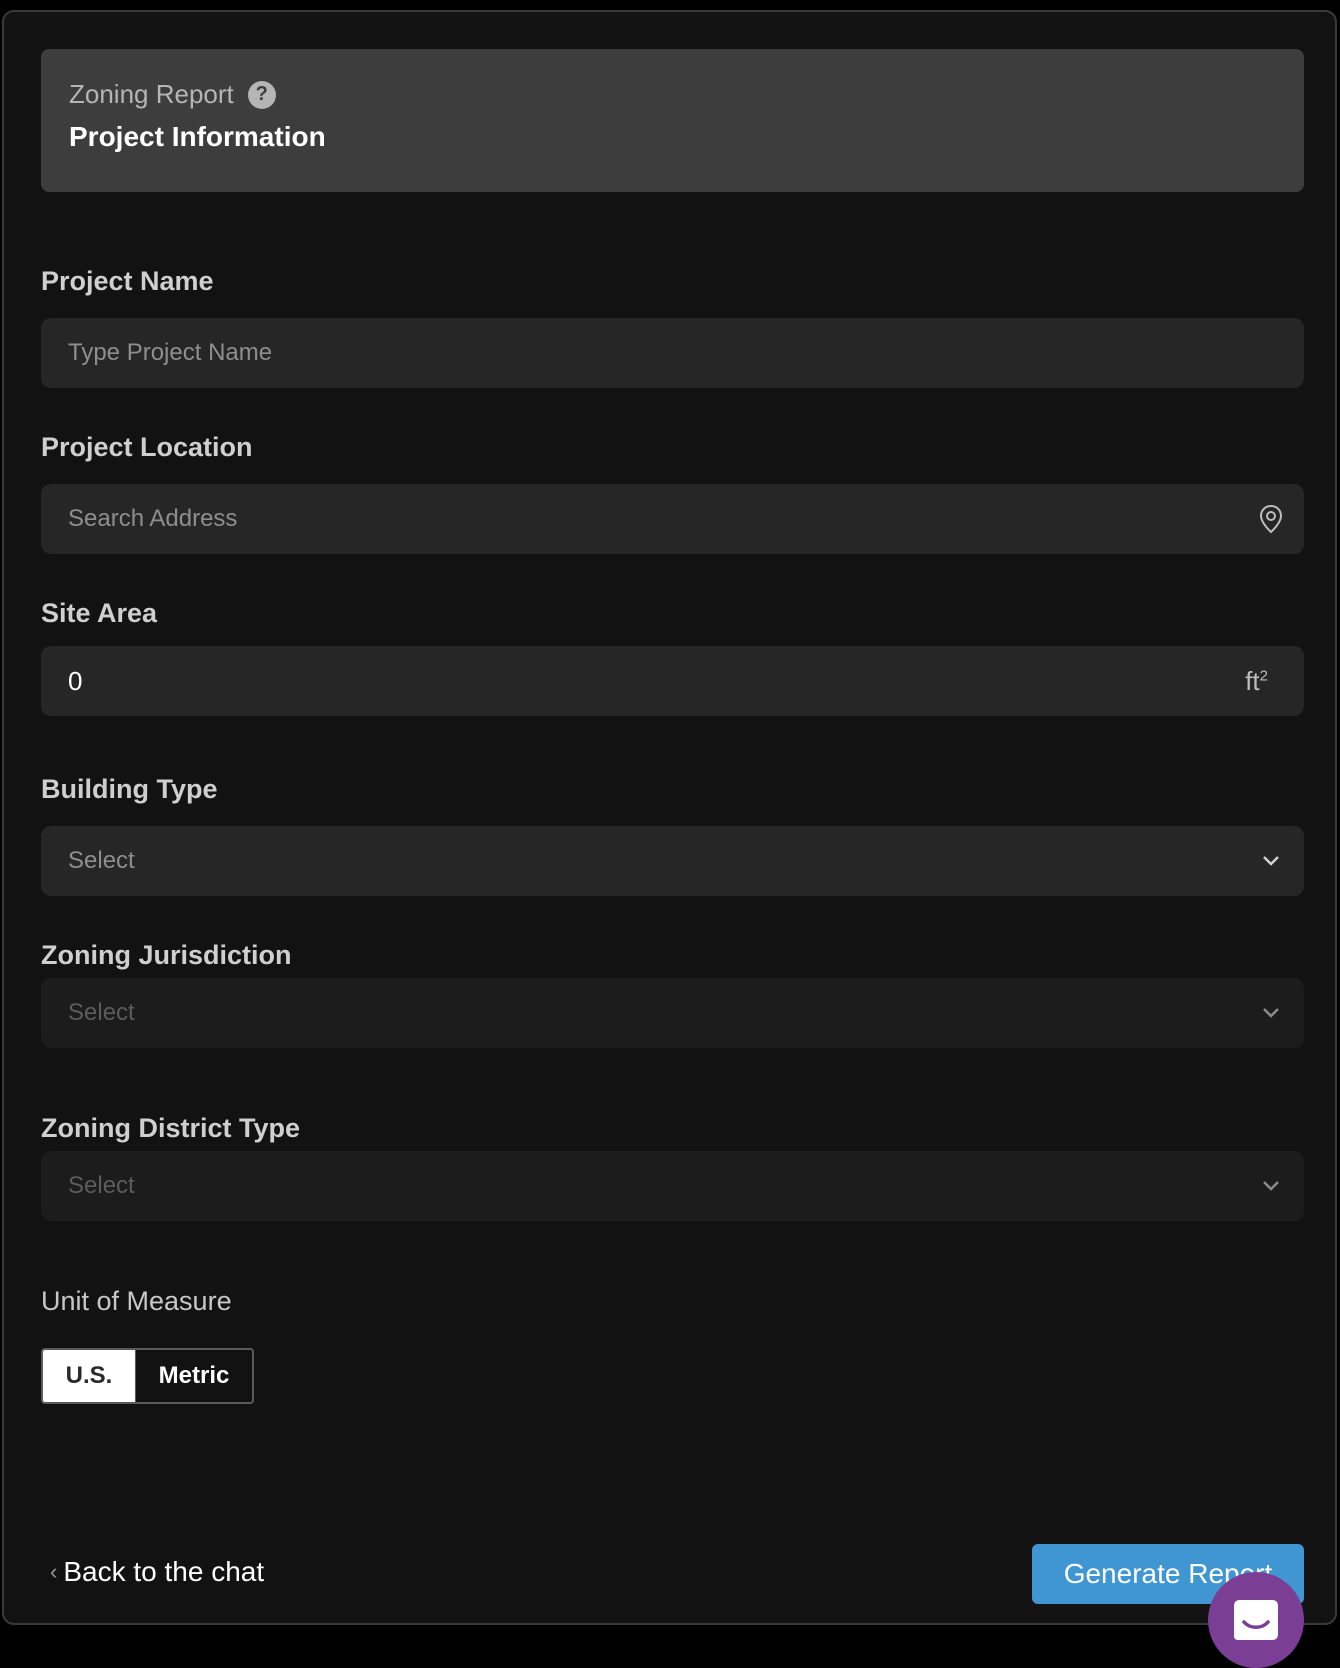 This screenshot has width=1340, height=1668. I want to click on project-name-label: Project Name, so click(127, 281).